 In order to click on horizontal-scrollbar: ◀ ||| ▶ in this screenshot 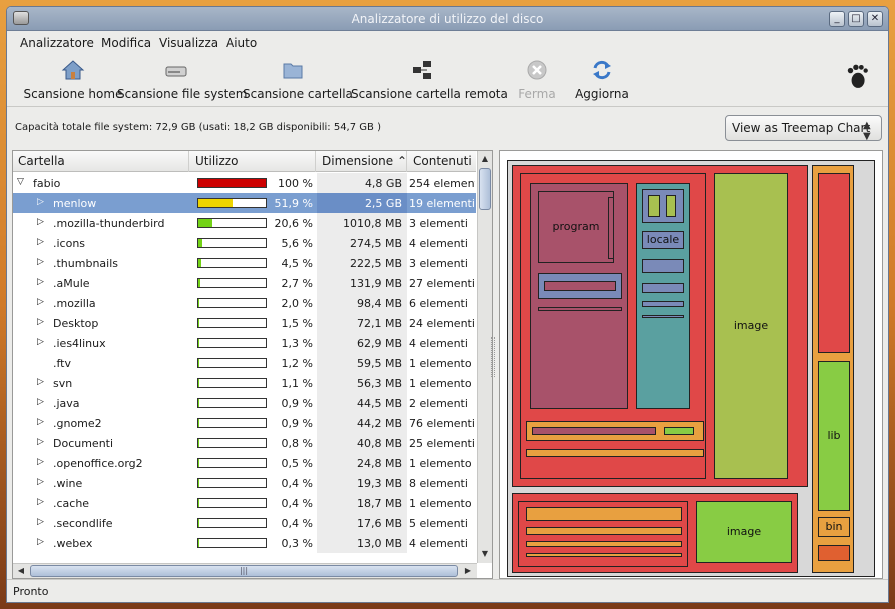, I will do `click(245, 570)`.